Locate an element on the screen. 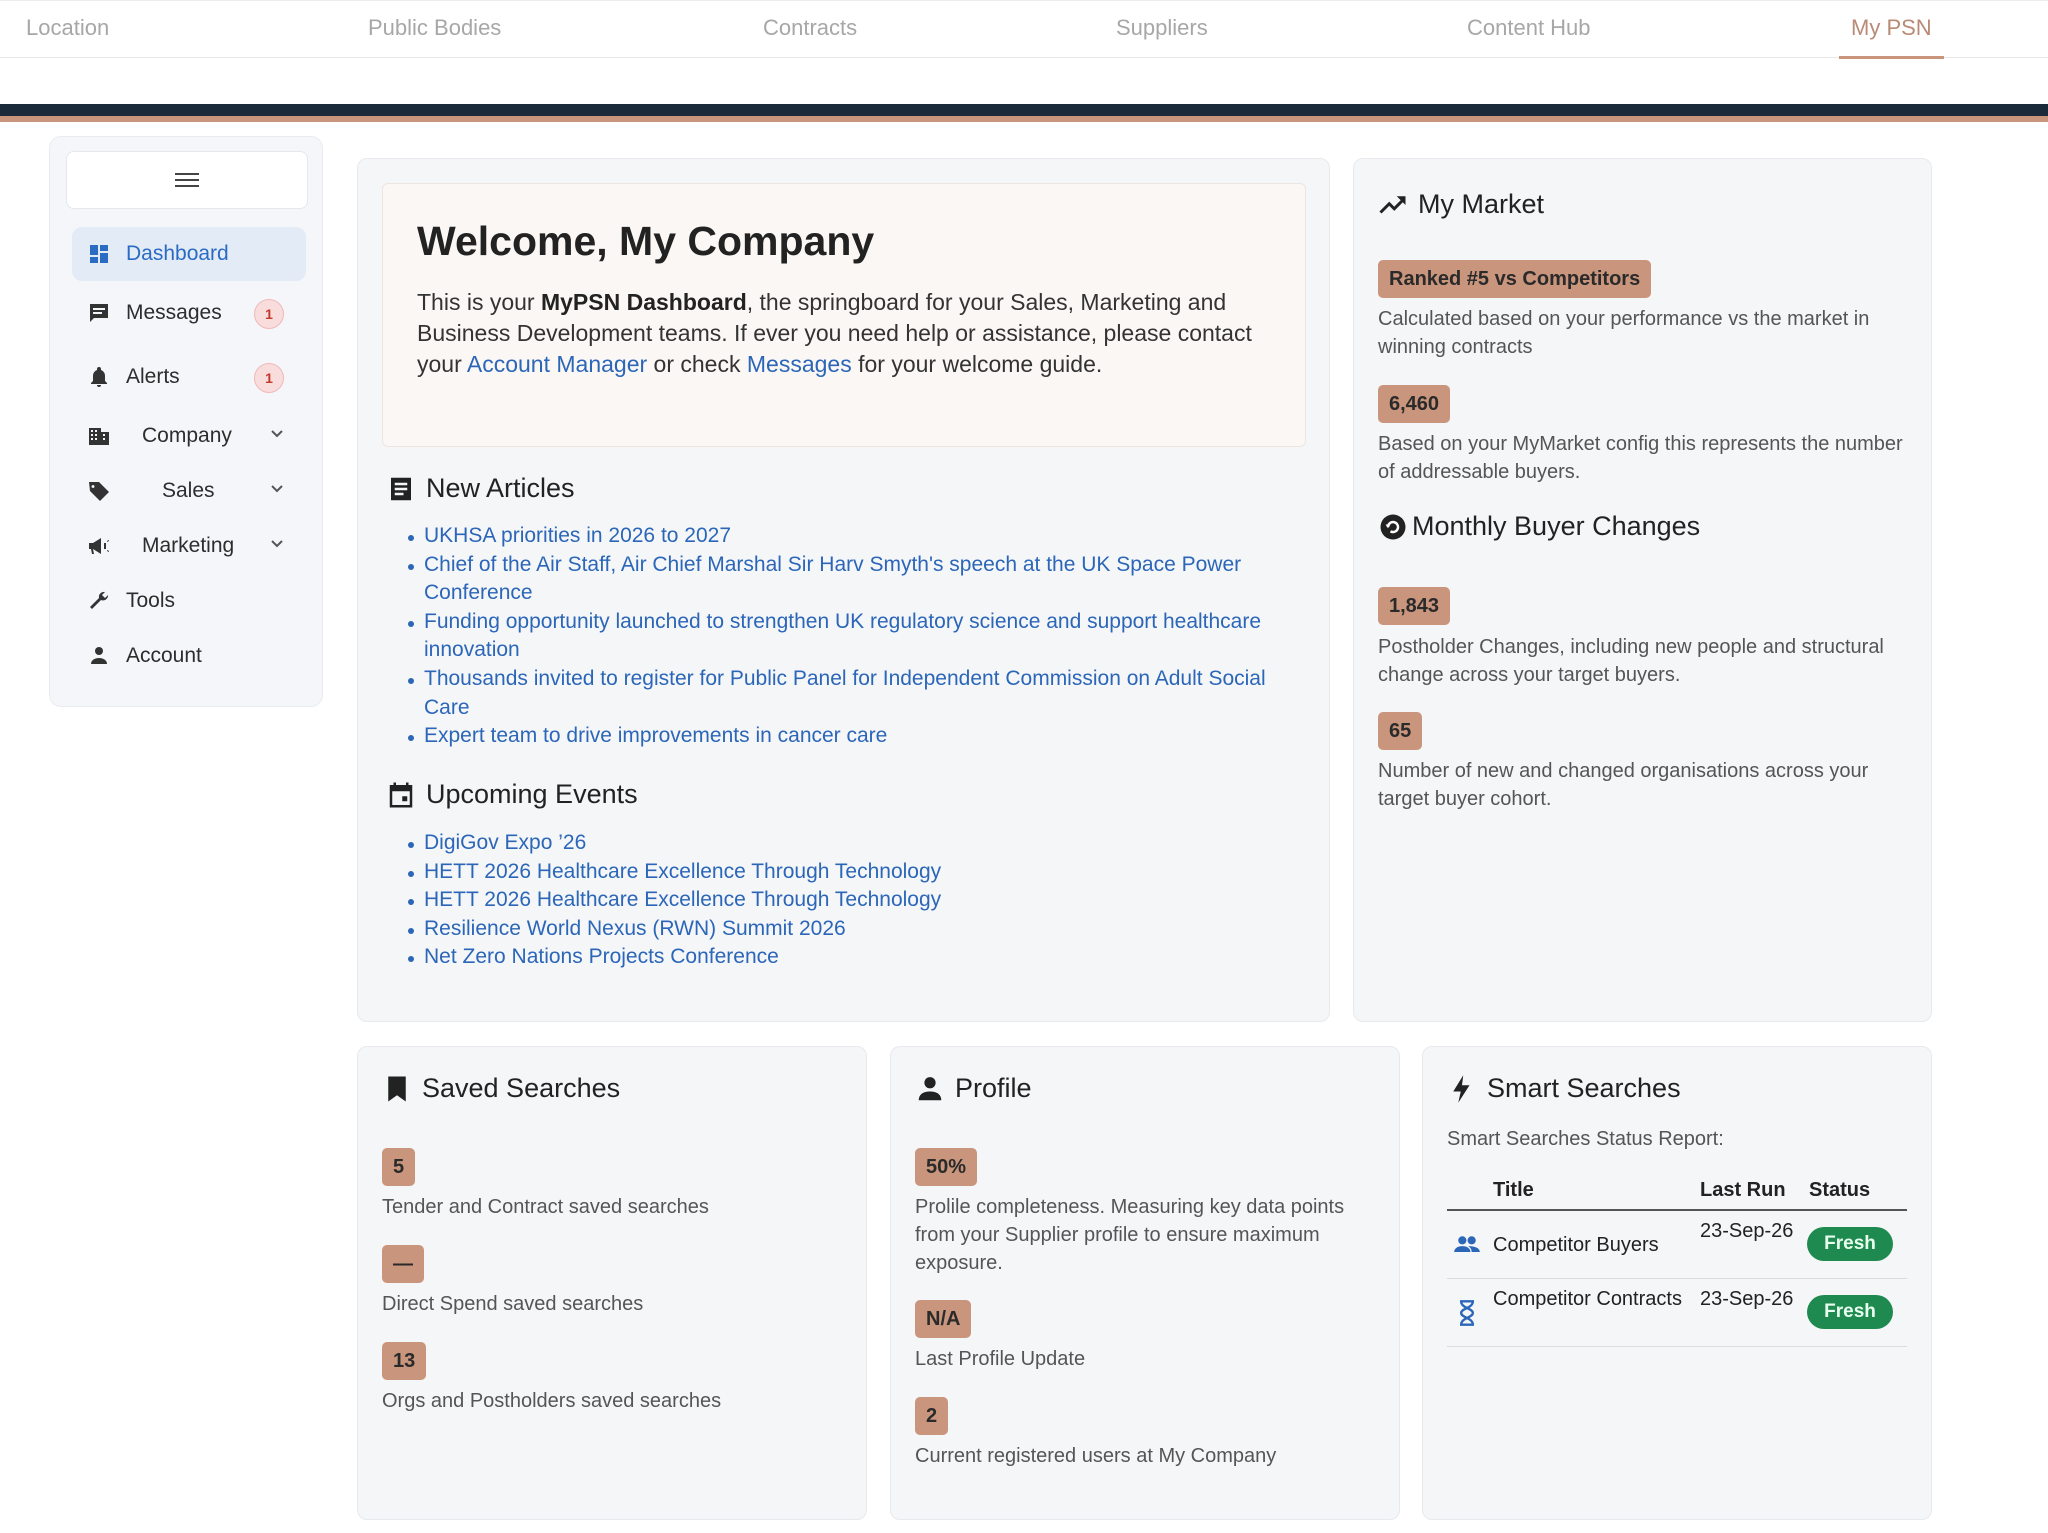 This screenshot has height=1533, width=2048. row-last-run: 23-Sep-26 is located at coordinates (1747, 1231).